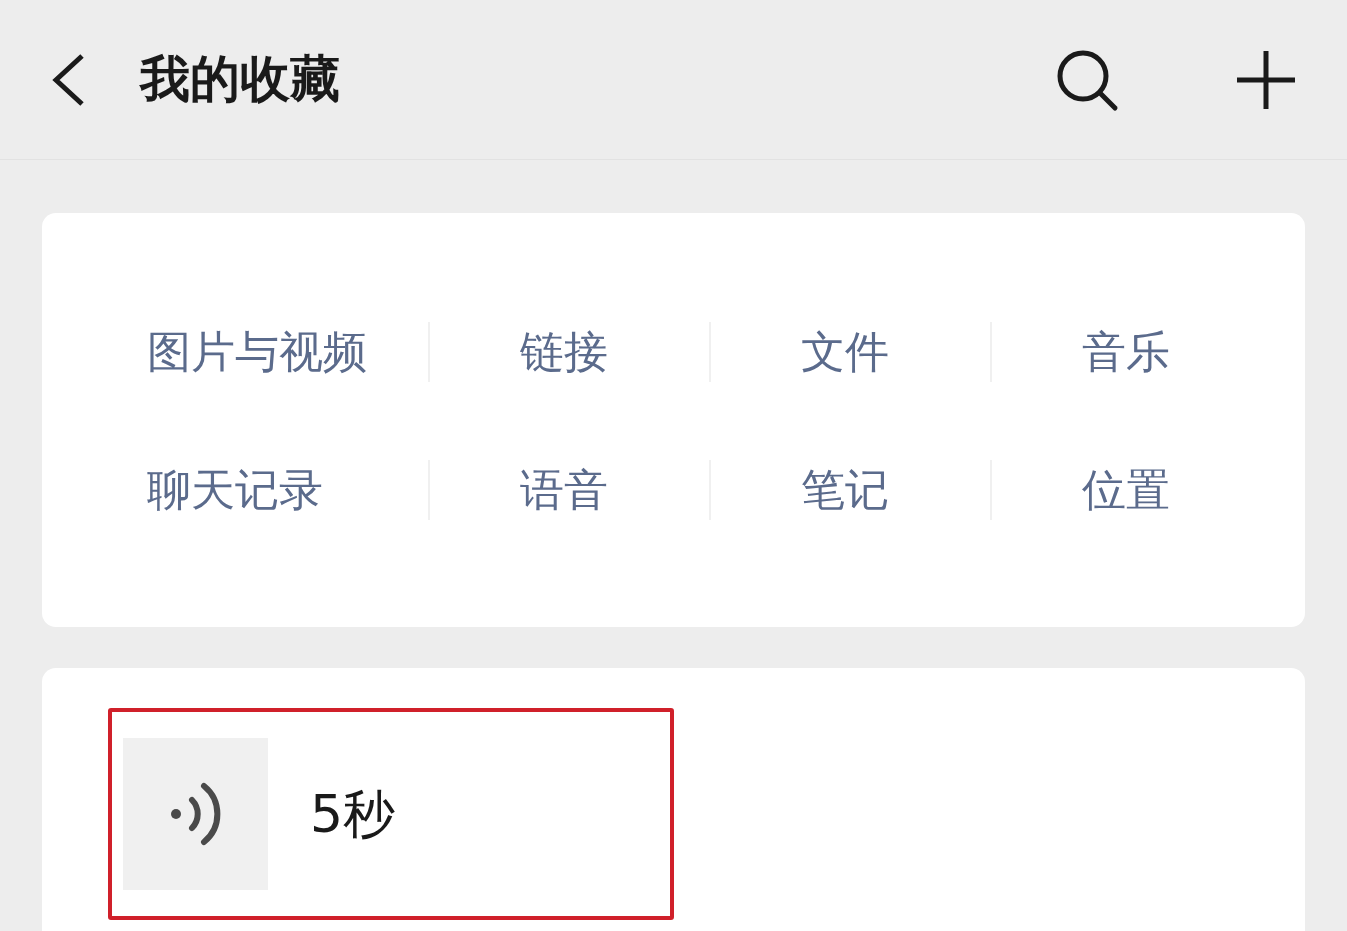 The width and height of the screenshot is (1347, 931). I want to click on voice-duration: 5秒, so click(353, 814).